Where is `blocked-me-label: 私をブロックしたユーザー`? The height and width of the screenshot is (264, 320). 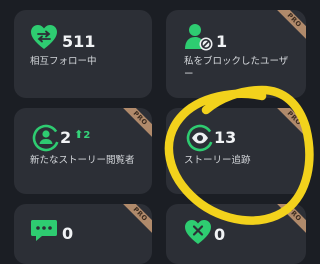
blocked-me-label: 私をブロックしたユーザー is located at coordinates (236, 68).